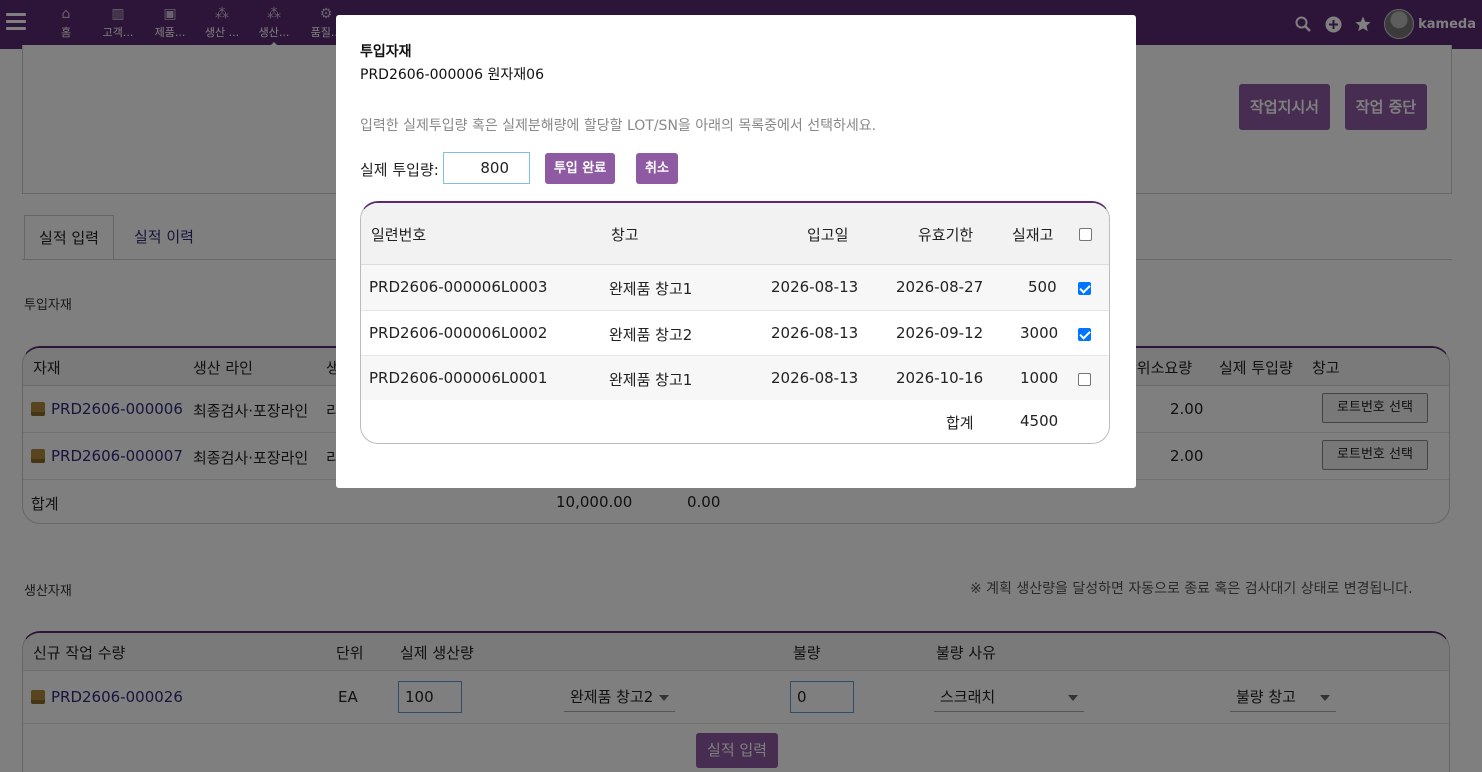 The width and height of the screenshot is (1482, 772). Describe the element at coordinates (452, 75) in the screenshot. I see `dialog-subtitle: PRD2606-000006 원자재06` at that location.